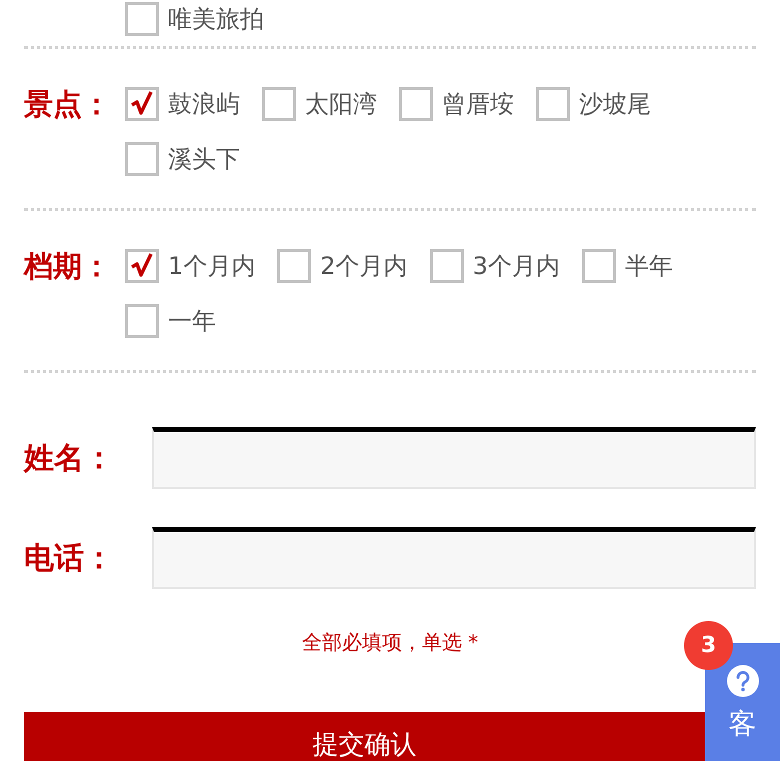 This screenshot has height=761, width=780. What do you see at coordinates (204, 159) in the screenshot?
I see `option-label: 溪头下` at bounding box center [204, 159].